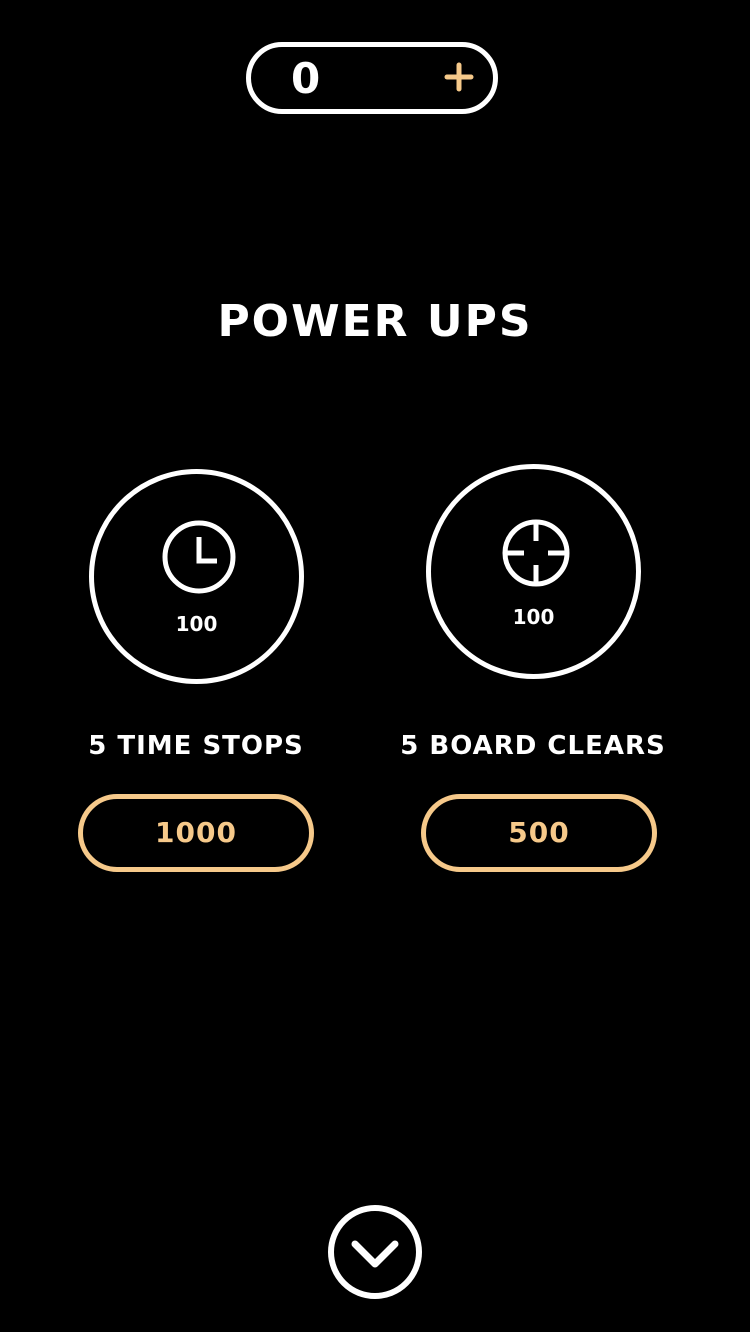  Describe the element at coordinates (372, 78) in the screenshot. I see `coin-balance-pill: 0` at that location.